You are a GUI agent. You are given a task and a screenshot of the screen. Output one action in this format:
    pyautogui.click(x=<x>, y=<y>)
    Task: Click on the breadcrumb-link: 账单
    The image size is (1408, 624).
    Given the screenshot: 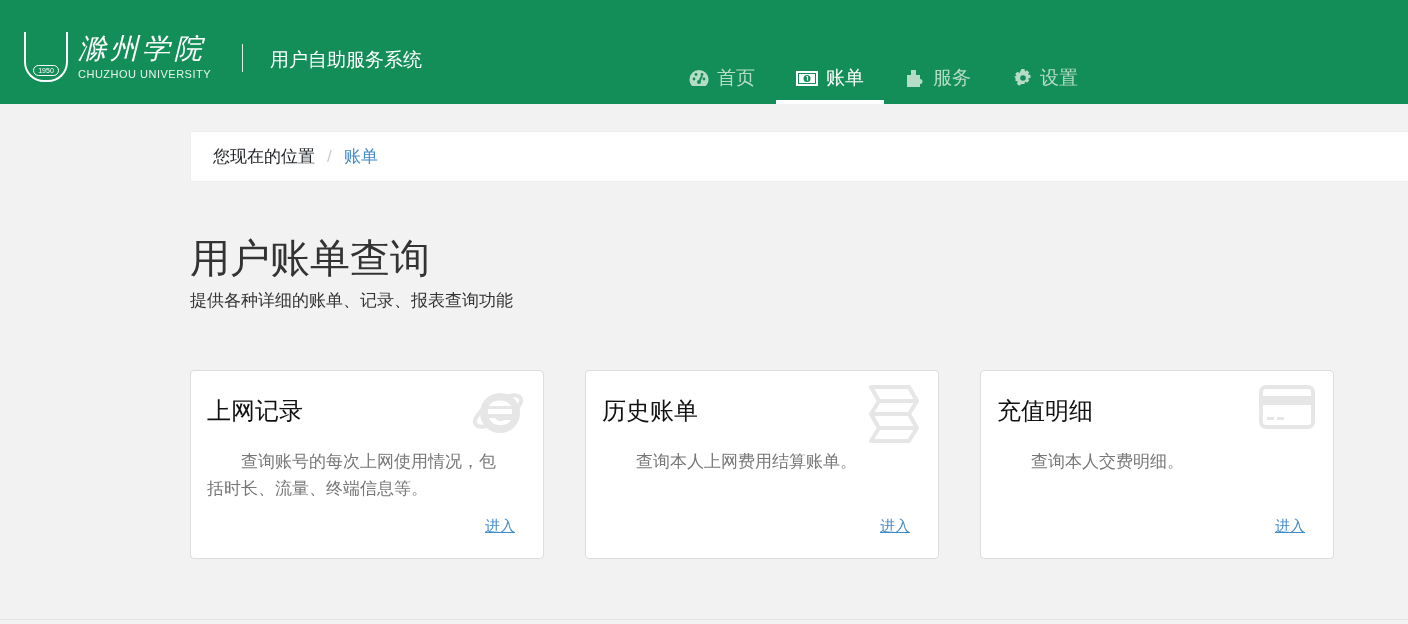 What is the action you would take?
    pyautogui.click(x=360, y=156)
    